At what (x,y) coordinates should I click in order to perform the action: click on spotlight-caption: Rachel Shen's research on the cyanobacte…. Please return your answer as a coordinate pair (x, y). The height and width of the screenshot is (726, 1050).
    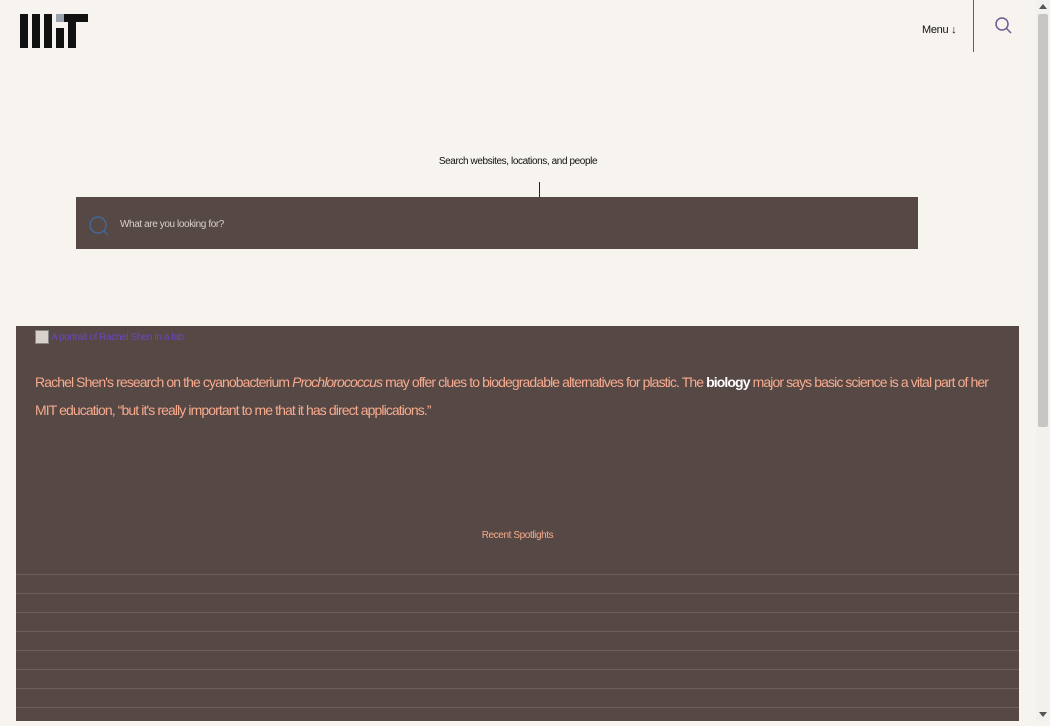
    Looking at the image, I should click on (517, 396).